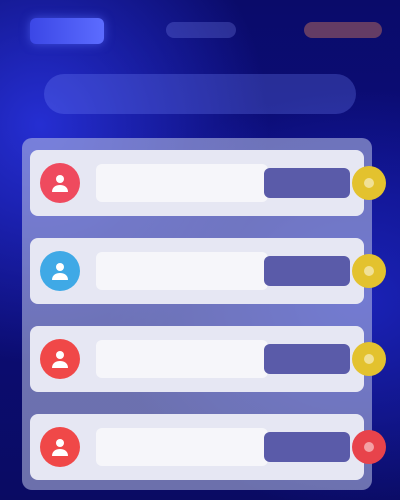 The width and height of the screenshot is (400, 500). I want to click on app-logo, so click(67, 31).